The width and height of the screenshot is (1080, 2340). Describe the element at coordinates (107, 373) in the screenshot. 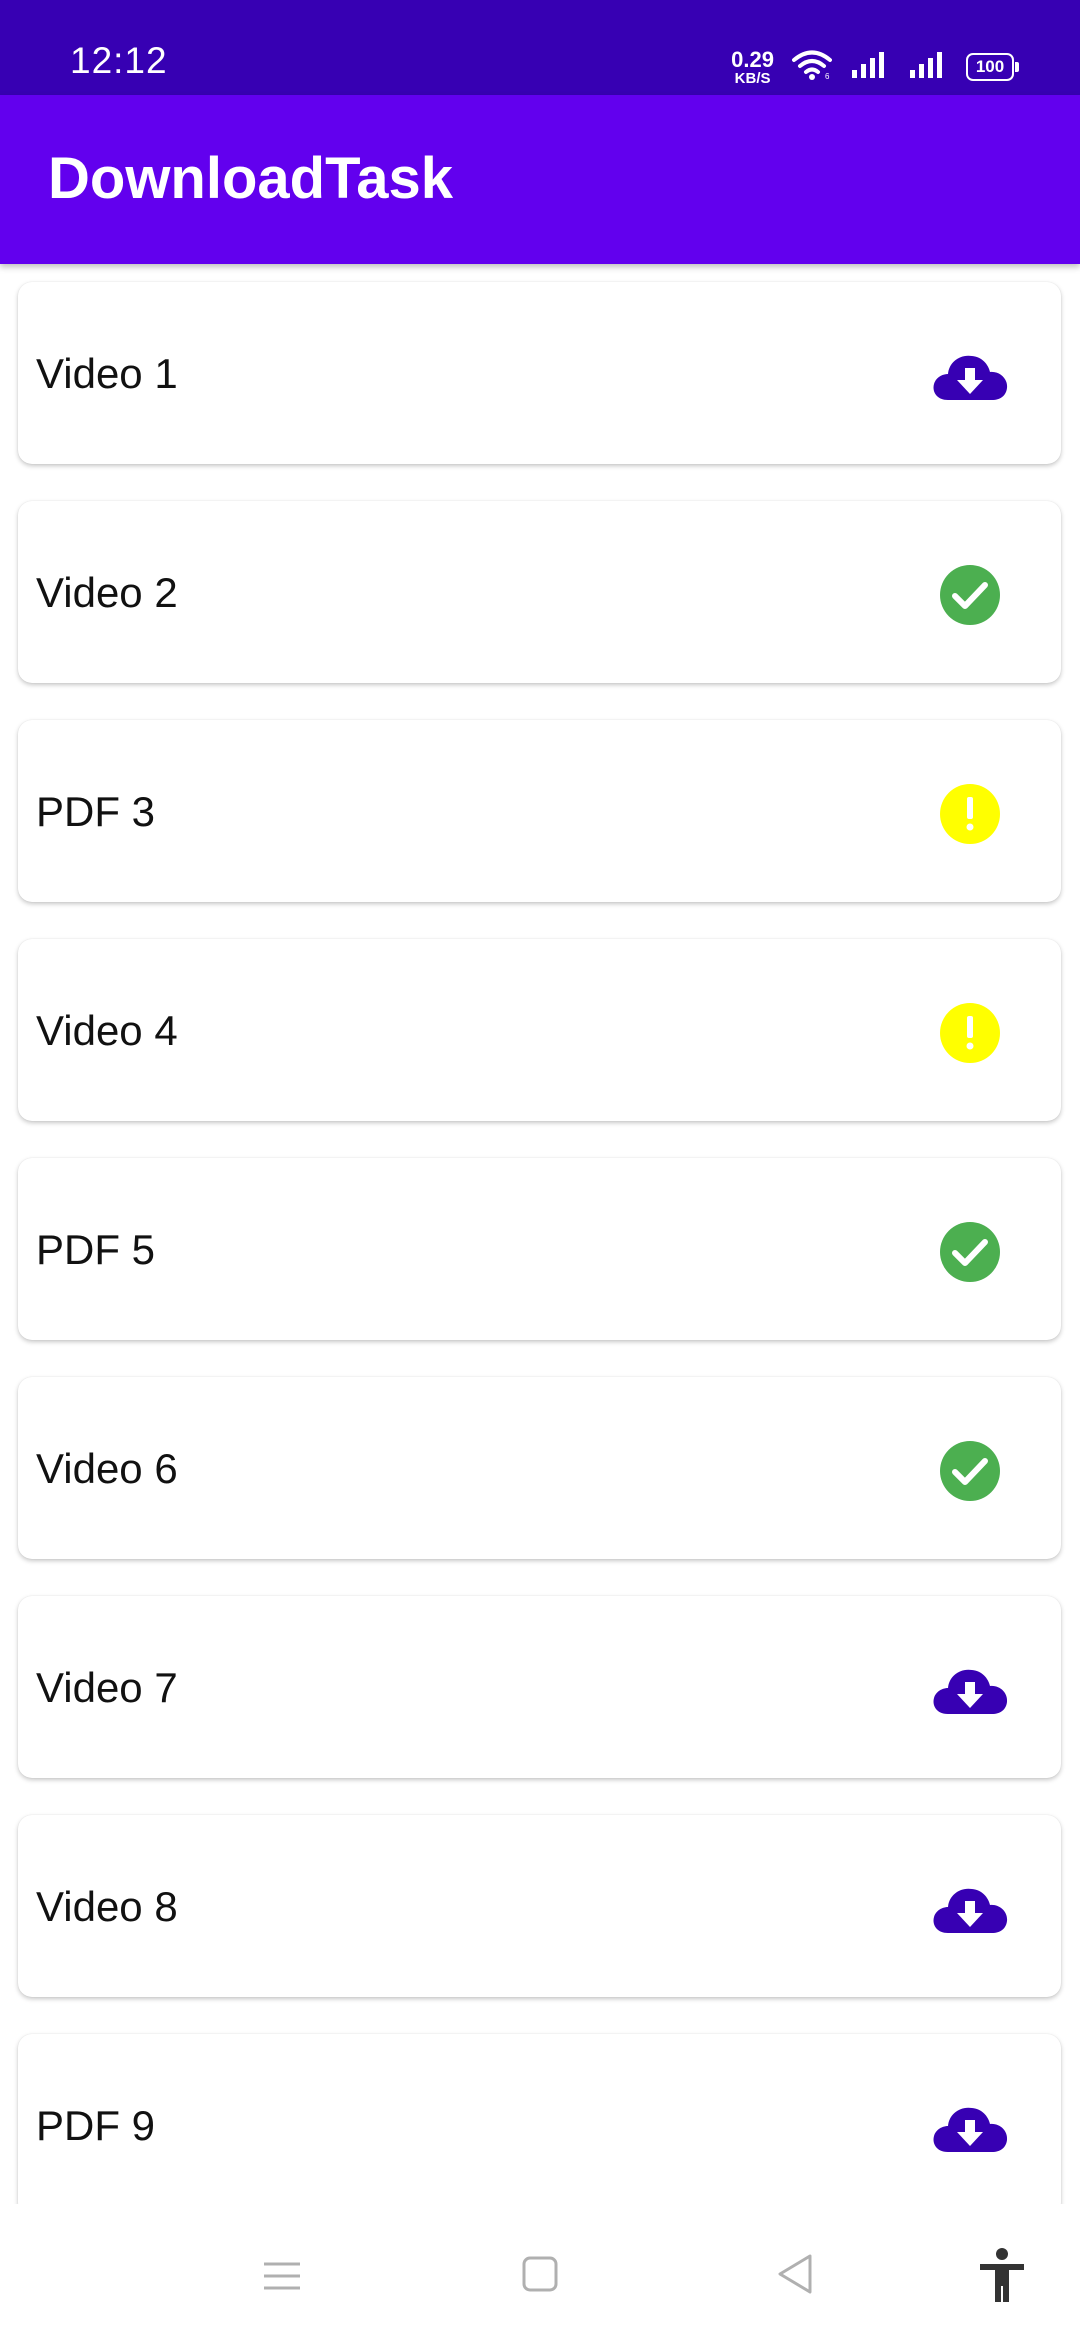

I see `item-label: Video 1` at that location.